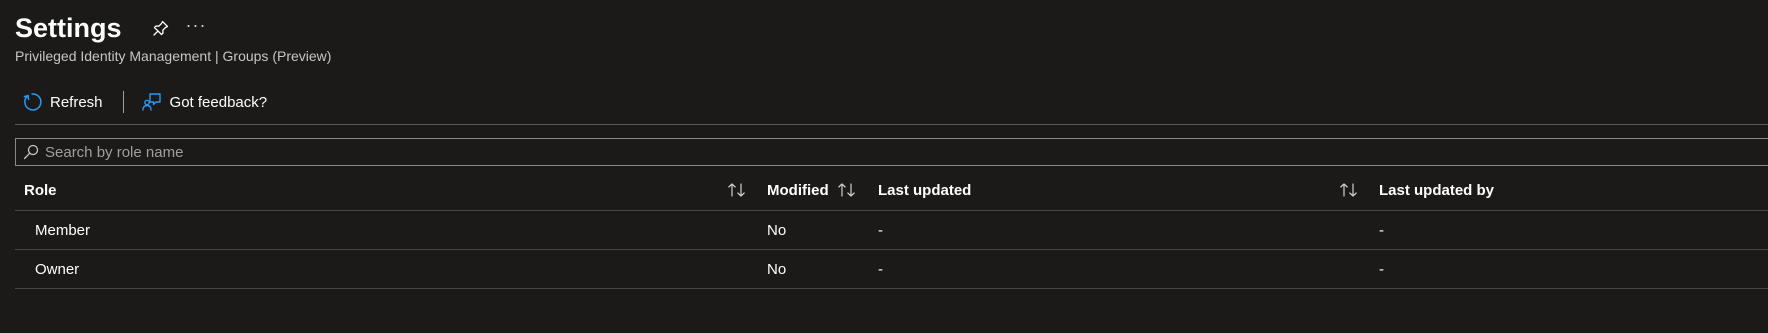 This screenshot has width=1768, height=333. What do you see at coordinates (1436, 190) in the screenshot?
I see `column-header-last-updated-by: Last updated by` at bounding box center [1436, 190].